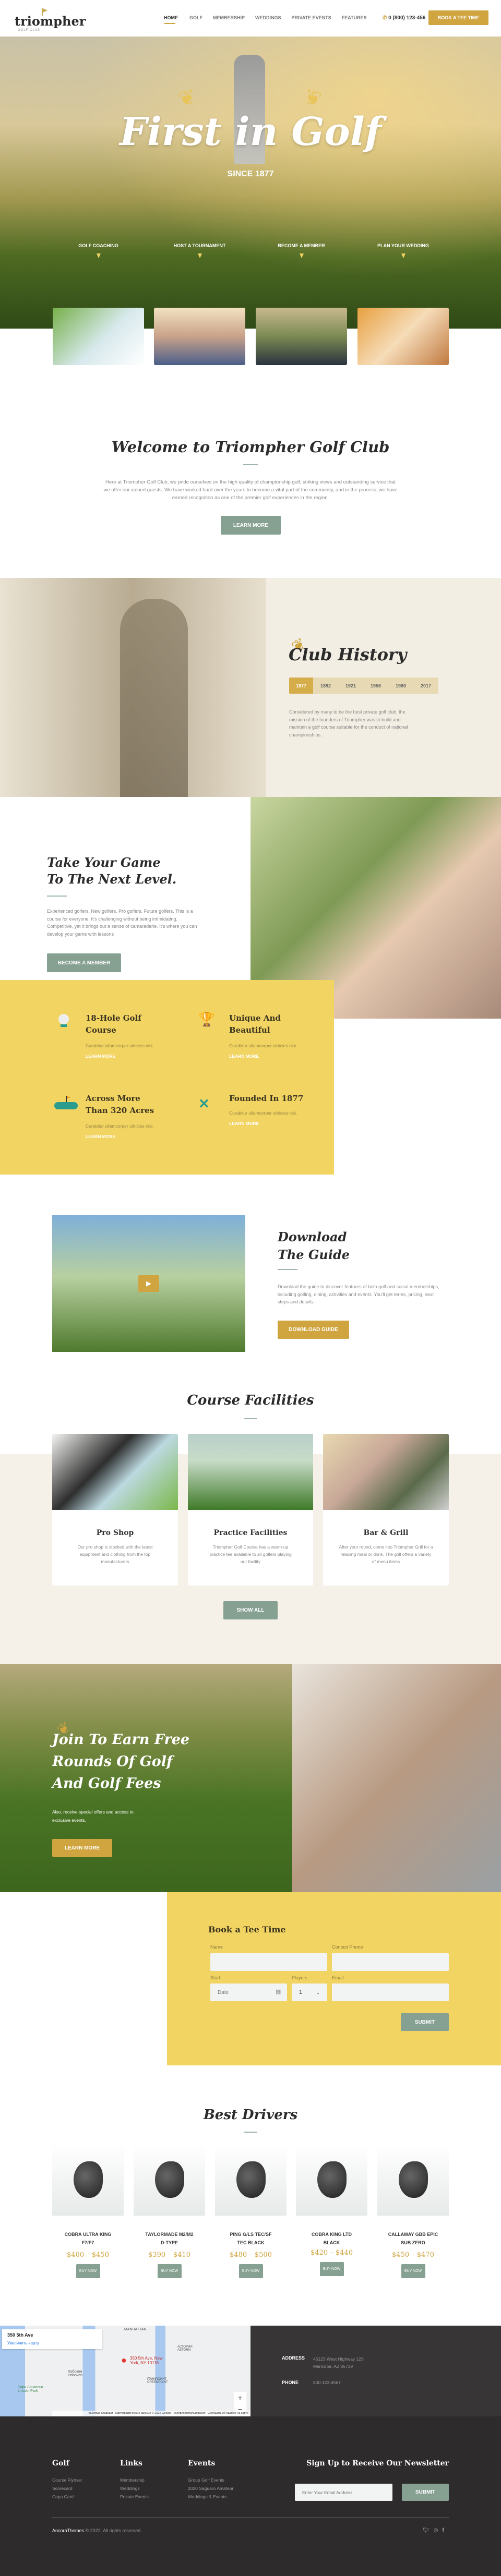 This screenshot has width=501, height=2576. Describe the element at coordinates (338, 2362) in the screenshot. I see `address-value: 45123 West Highway 123 Maricopa, AZ 85739` at that location.